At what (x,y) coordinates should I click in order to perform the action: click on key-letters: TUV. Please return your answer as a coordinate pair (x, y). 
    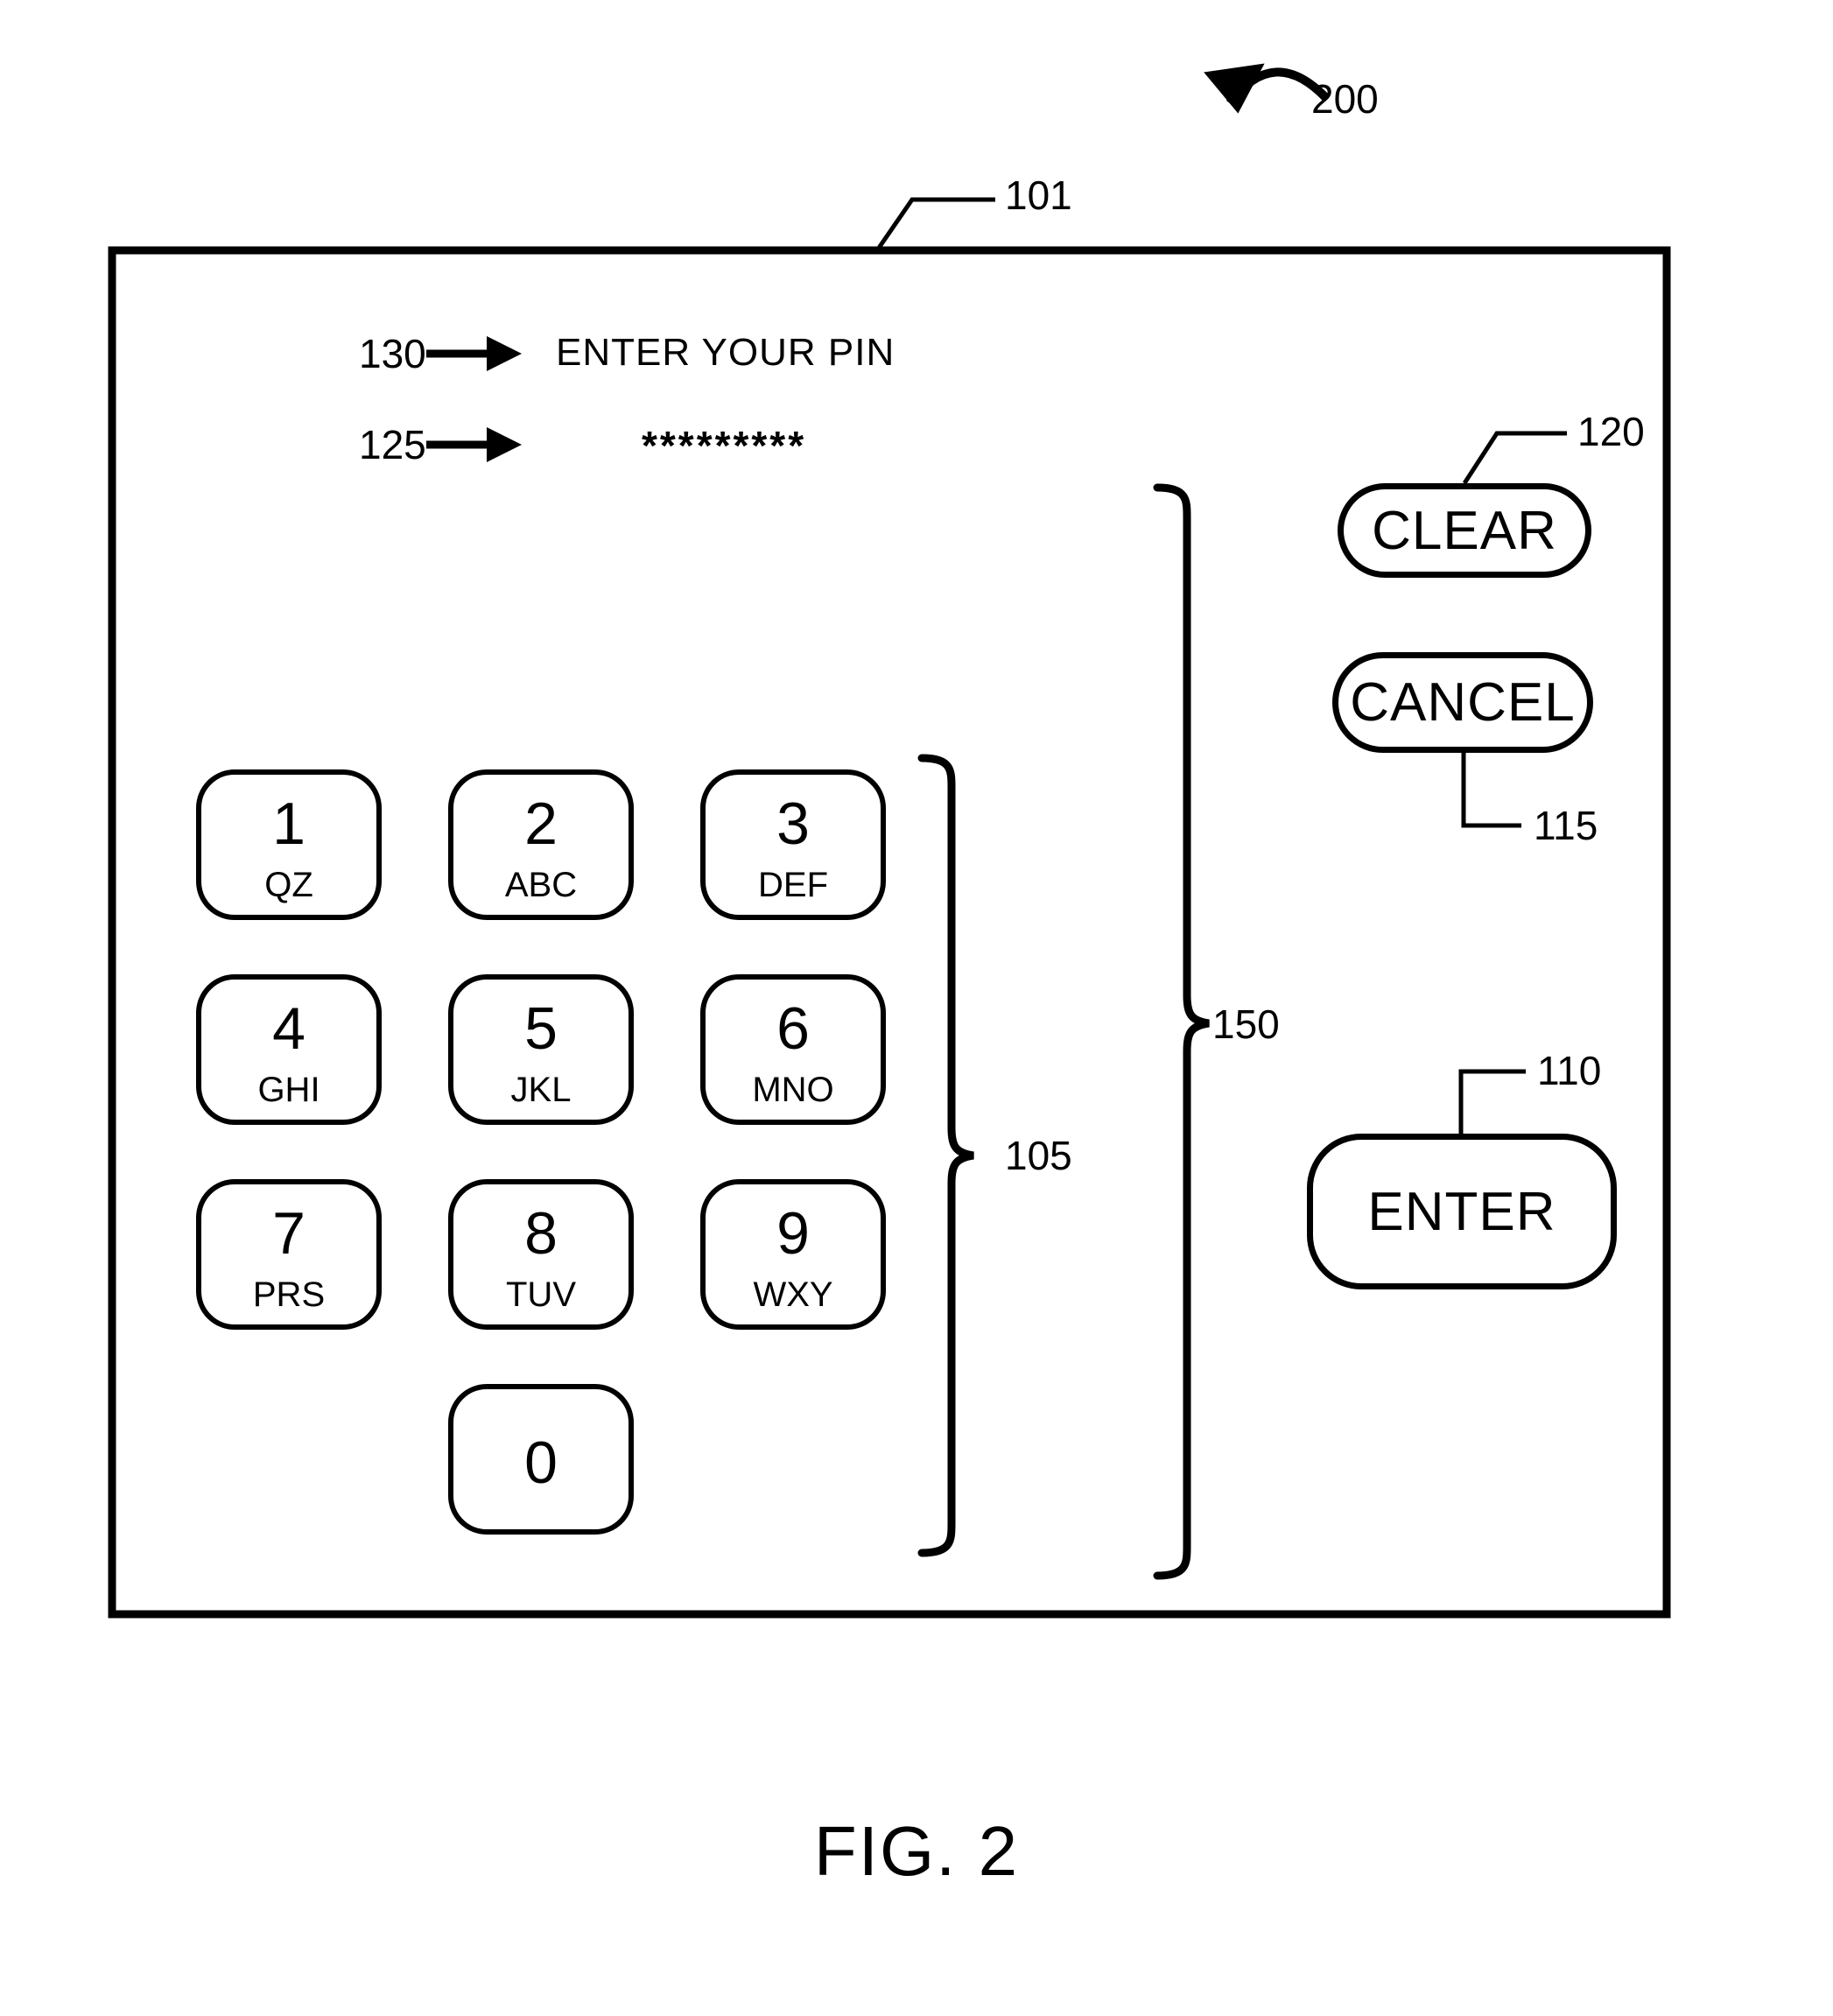
    Looking at the image, I should click on (541, 1295).